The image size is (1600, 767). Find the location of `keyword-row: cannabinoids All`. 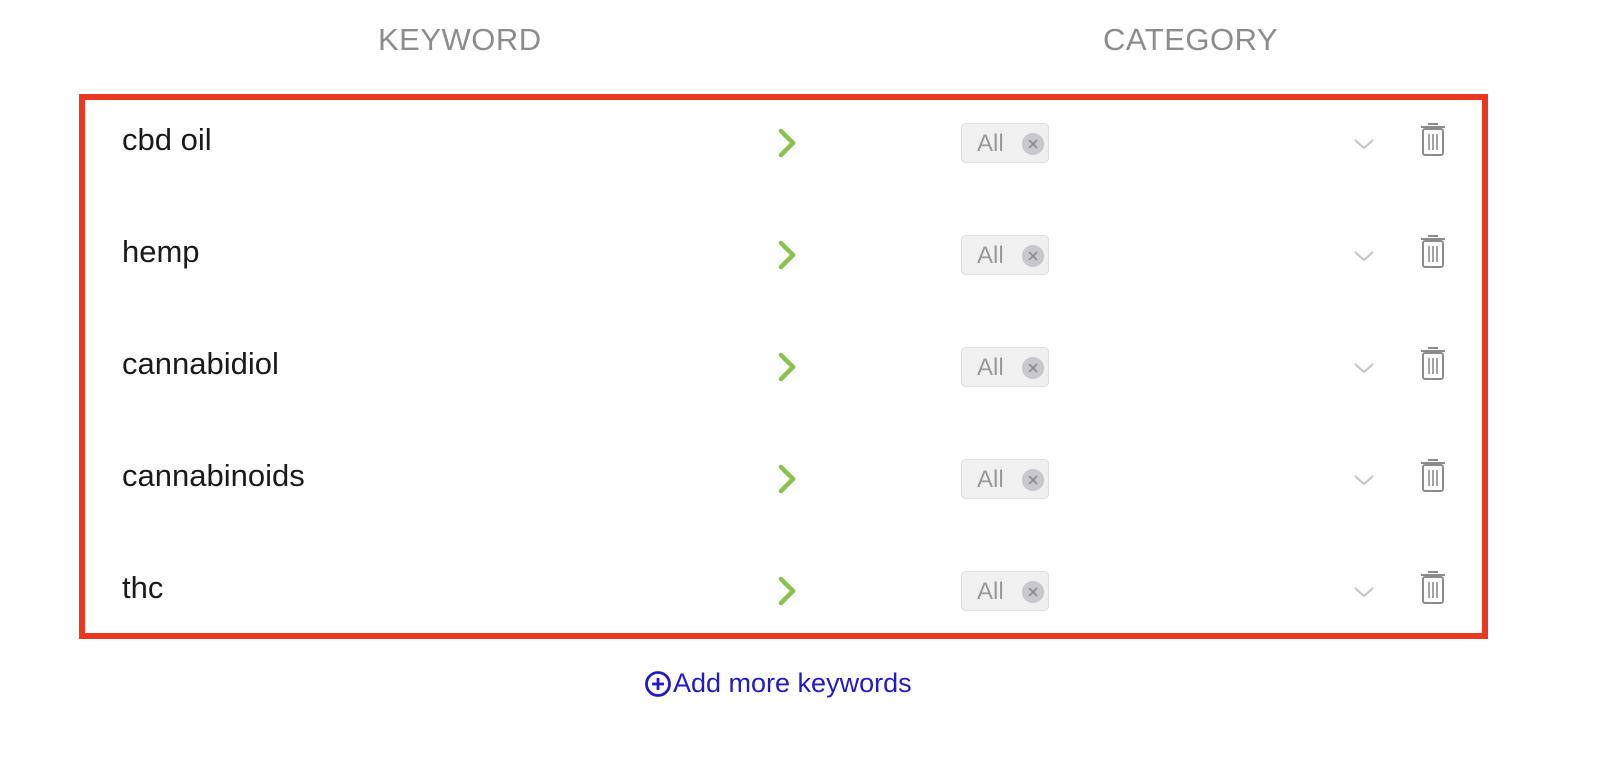

keyword-row: cannabinoids All is located at coordinates (783, 492).